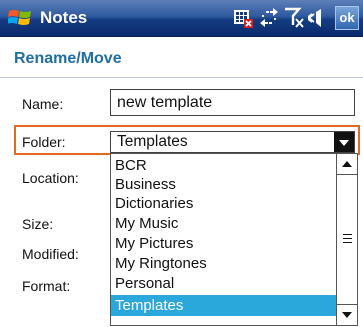  I want to click on chevron-down-icon, so click(344, 142).